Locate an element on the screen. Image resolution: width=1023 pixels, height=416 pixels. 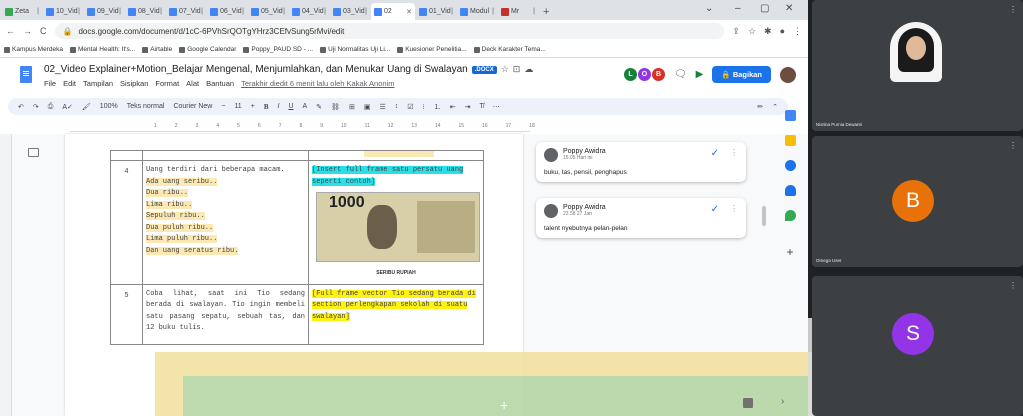
comment-history-icon: 🗨 is located at coordinates (680, 74).